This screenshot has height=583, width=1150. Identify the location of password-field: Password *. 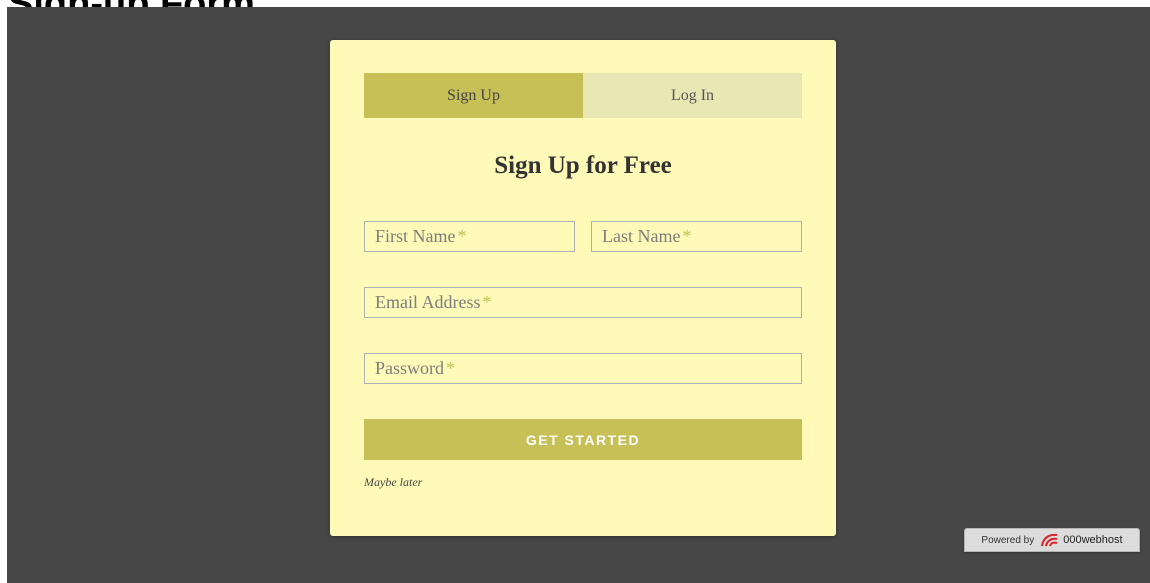
(583, 368).